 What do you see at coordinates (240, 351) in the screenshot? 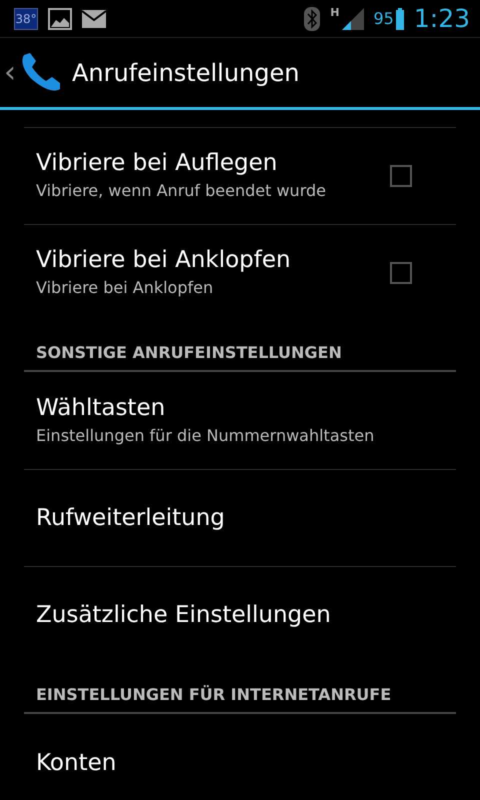
I see `section-header: SONSTIGE ANRUFEINSTELLUNGEN` at bounding box center [240, 351].